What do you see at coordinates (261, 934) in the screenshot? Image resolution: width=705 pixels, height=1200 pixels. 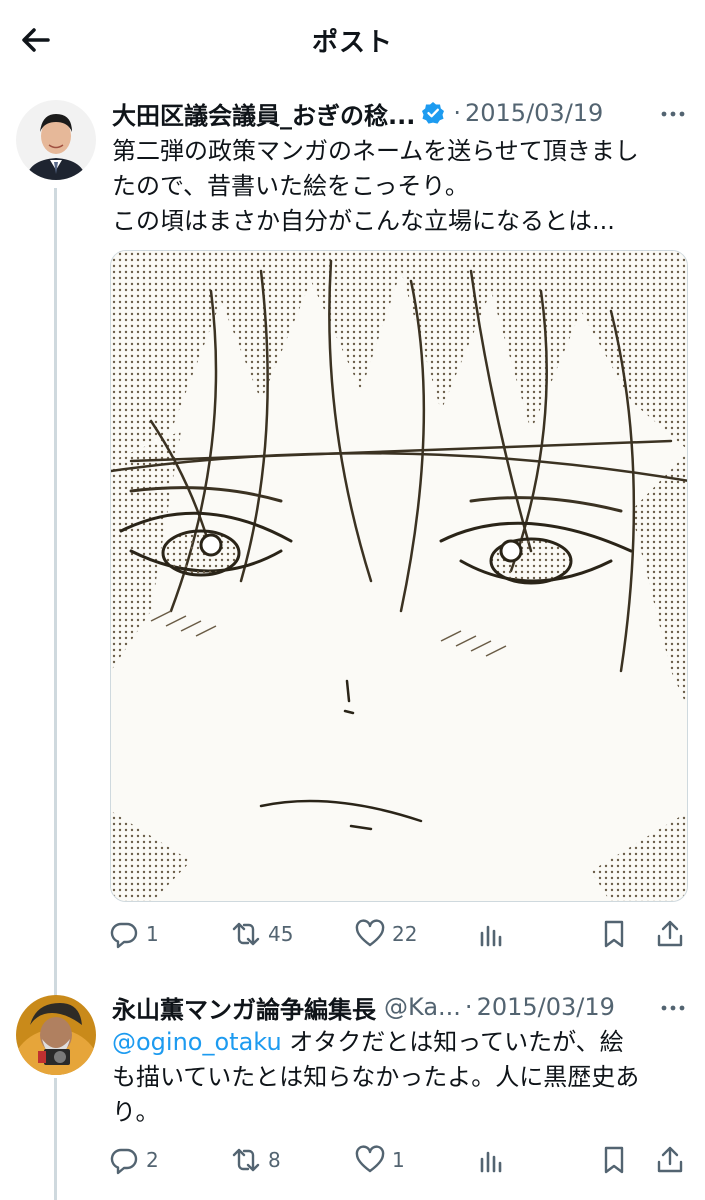 I see `repost-button: 45` at bounding box center [261, 934].